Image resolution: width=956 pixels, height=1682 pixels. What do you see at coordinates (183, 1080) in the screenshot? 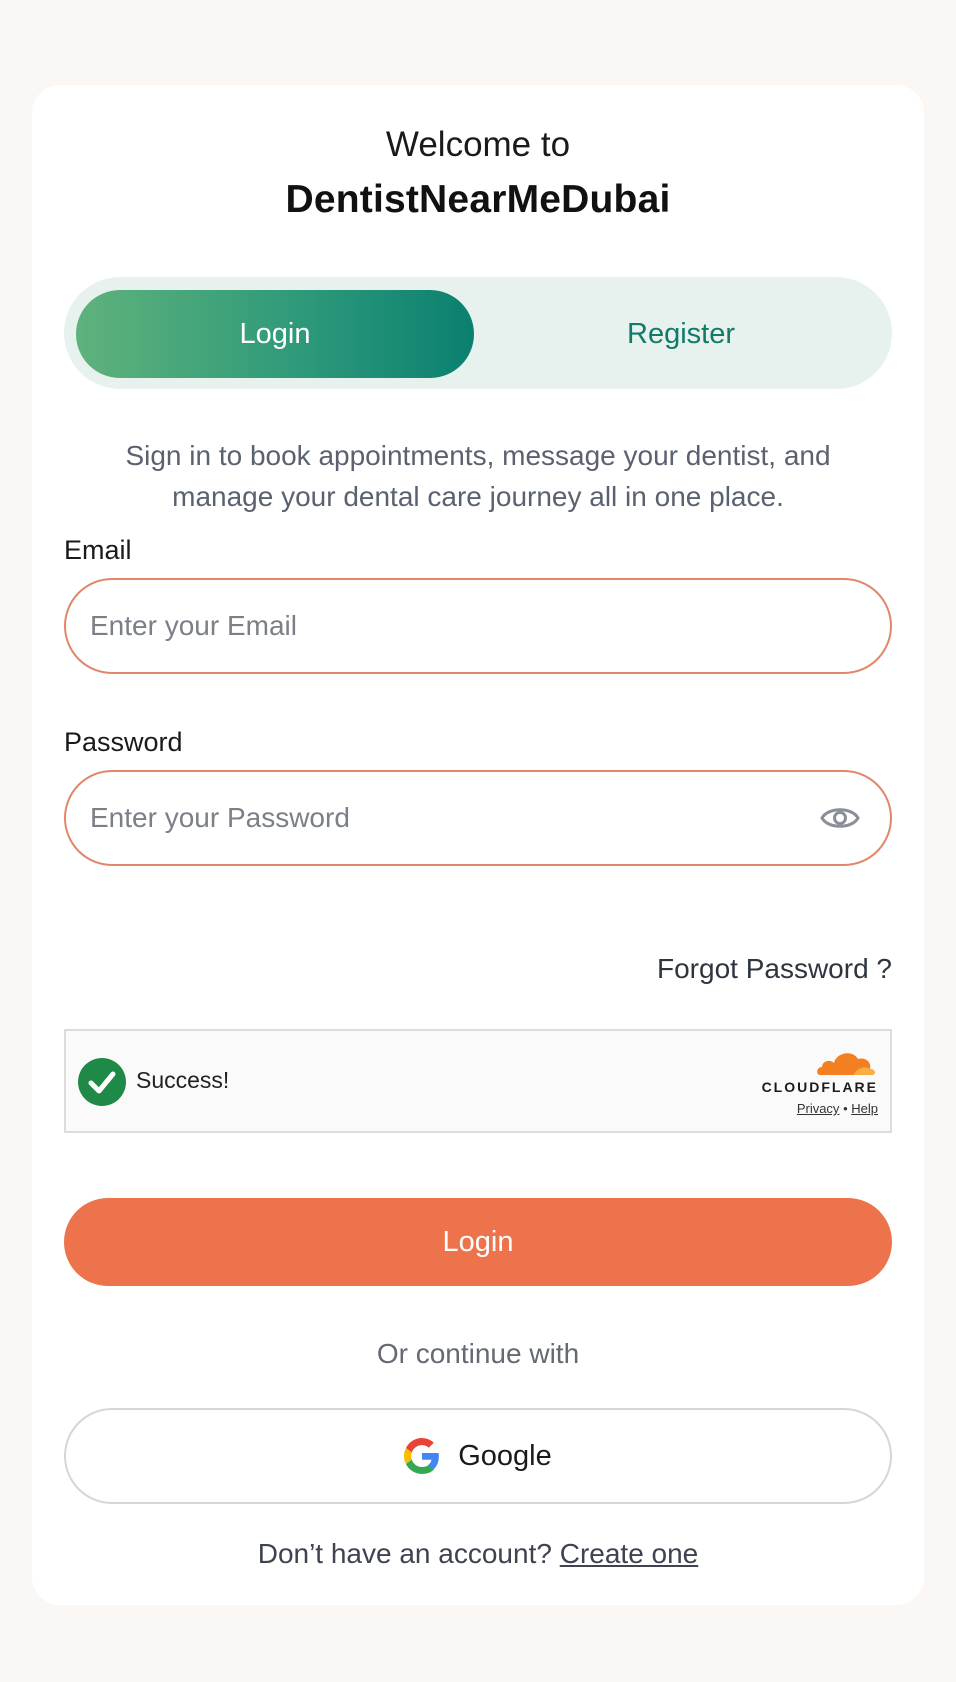
I see `captcha-status: Success!` at bounding box center [183, 1080].